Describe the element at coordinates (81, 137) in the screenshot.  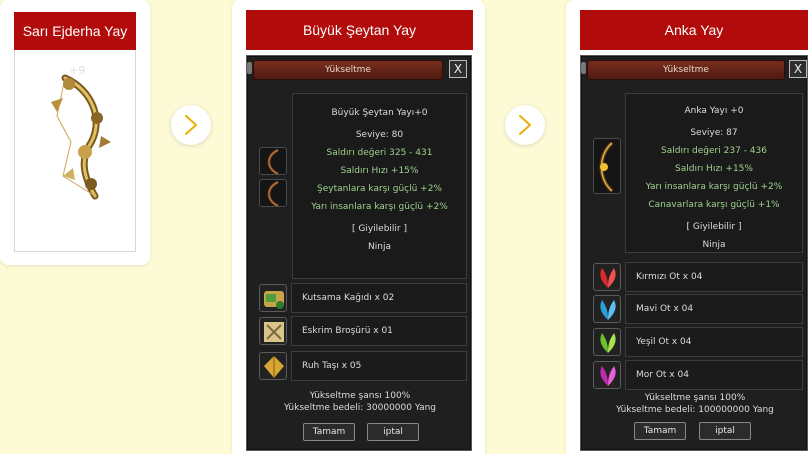
I see `yellow-dragon-bow-icon` at that location.